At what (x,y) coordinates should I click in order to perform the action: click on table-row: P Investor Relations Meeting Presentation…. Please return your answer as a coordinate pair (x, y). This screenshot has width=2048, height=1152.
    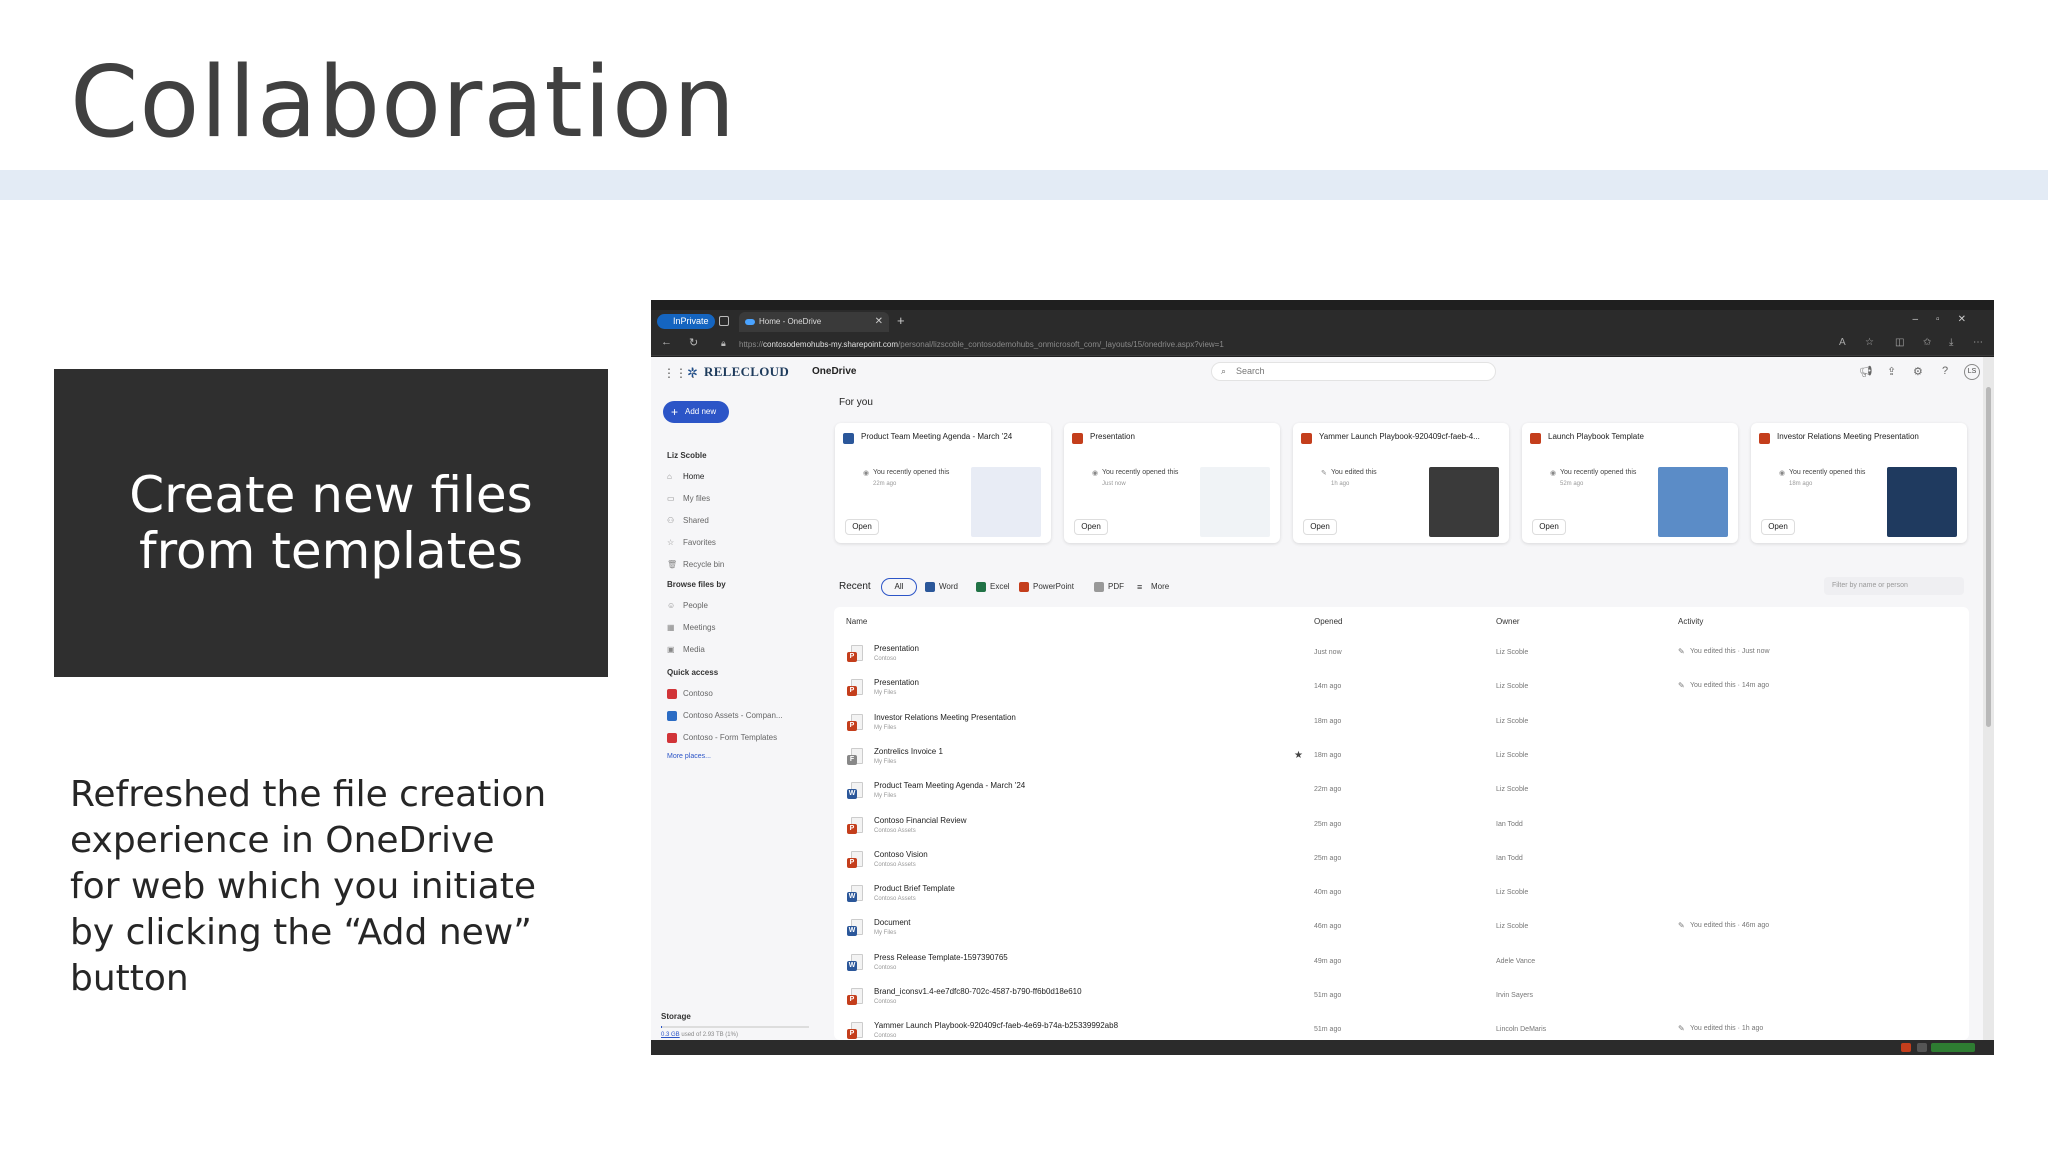
    Looking at the image, I should click on (1401, 723).